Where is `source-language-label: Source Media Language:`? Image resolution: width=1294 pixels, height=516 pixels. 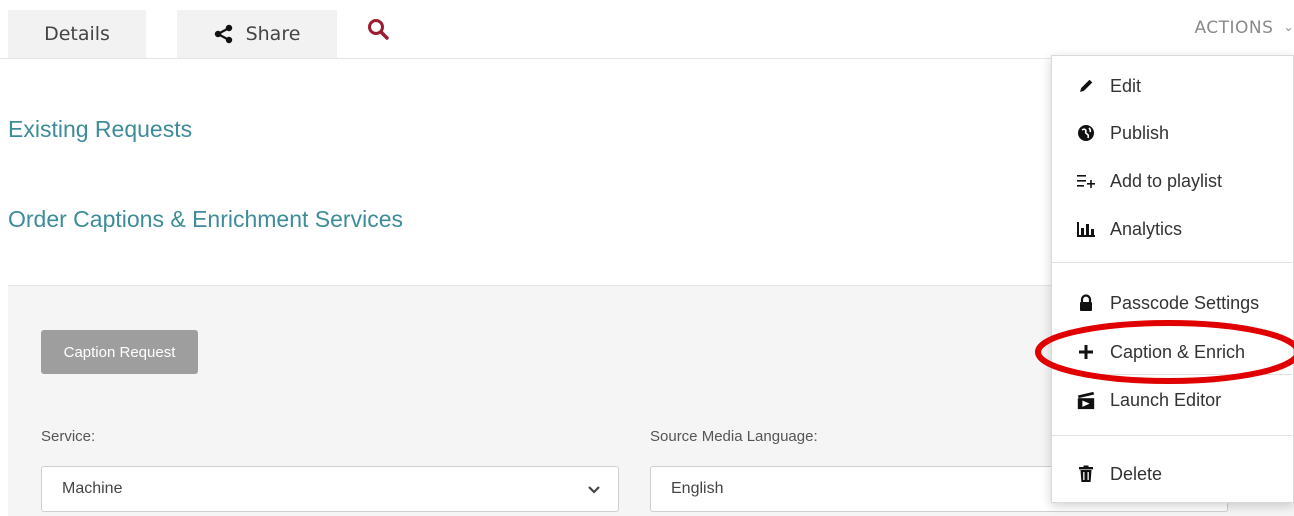 source-language-label: Source Media Language: is located at coordinates (734, 436).